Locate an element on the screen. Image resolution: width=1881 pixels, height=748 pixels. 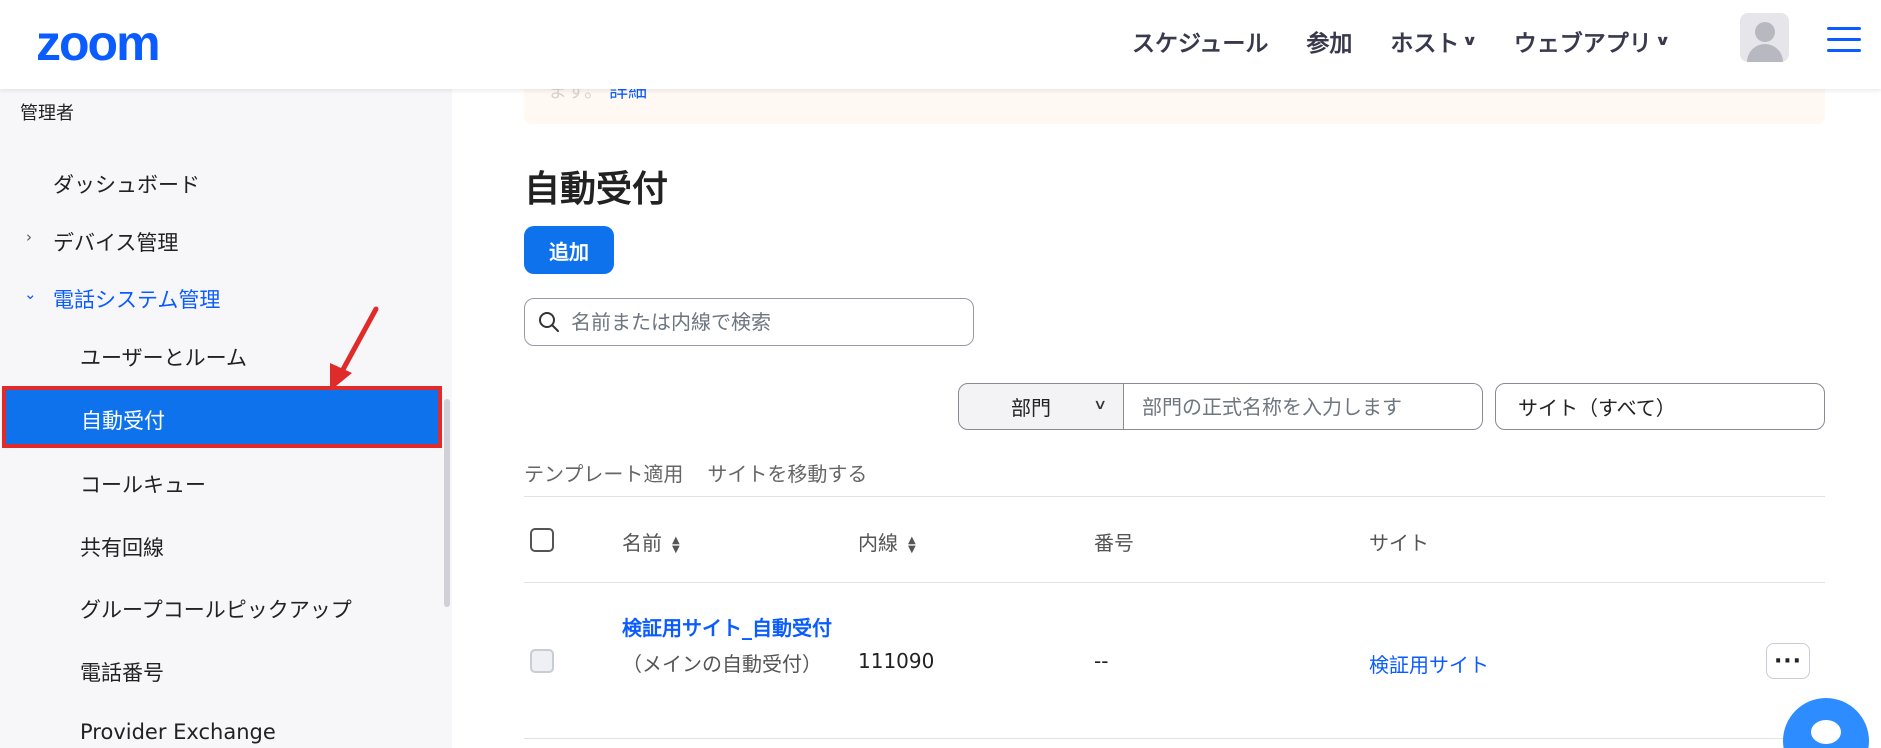
sidebar-item-shared-lines: 共有回線 is located at coordinates (122, 547).